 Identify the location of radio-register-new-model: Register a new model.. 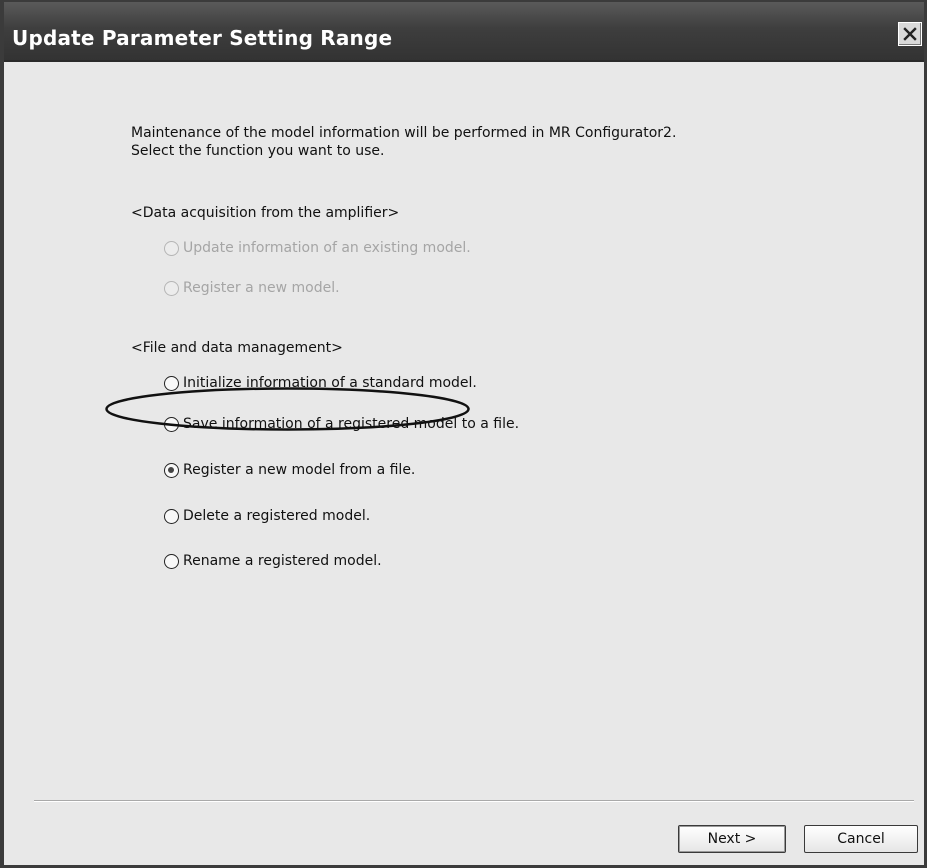
(252, 288).